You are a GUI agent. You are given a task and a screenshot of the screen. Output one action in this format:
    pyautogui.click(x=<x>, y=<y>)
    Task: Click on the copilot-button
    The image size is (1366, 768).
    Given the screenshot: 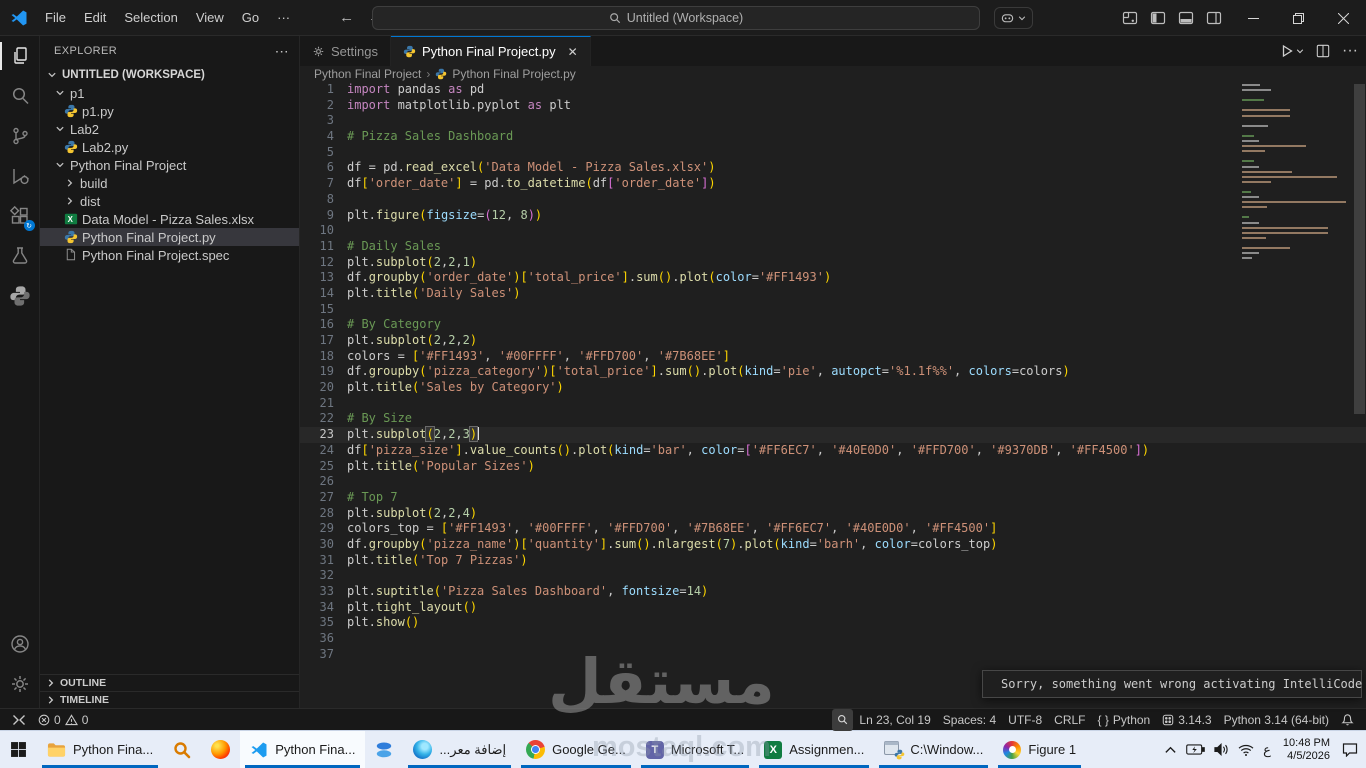 What is the action you would take?
    pyautogui.click(x=1013, y=18)
    